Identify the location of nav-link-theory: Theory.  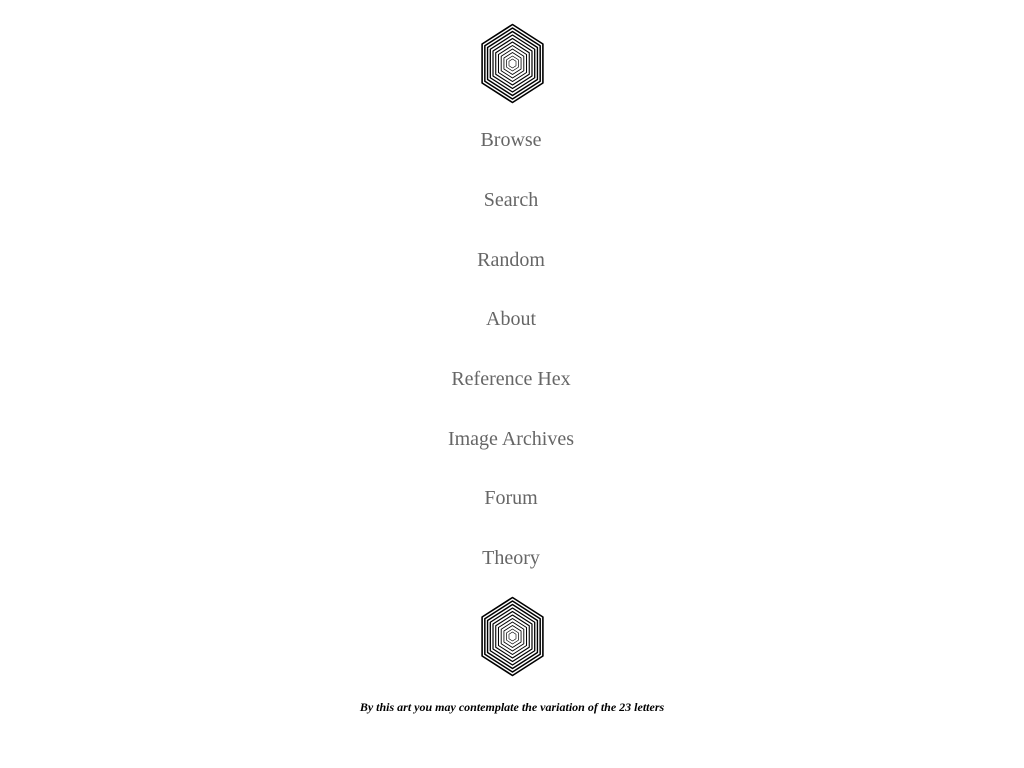
(511, 558).